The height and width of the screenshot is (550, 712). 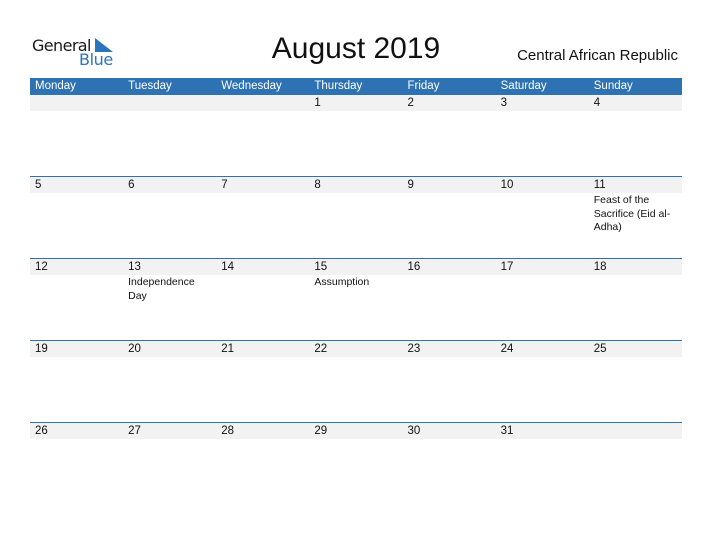 I want to click on day-number: 16, so click(x=414, y=267).